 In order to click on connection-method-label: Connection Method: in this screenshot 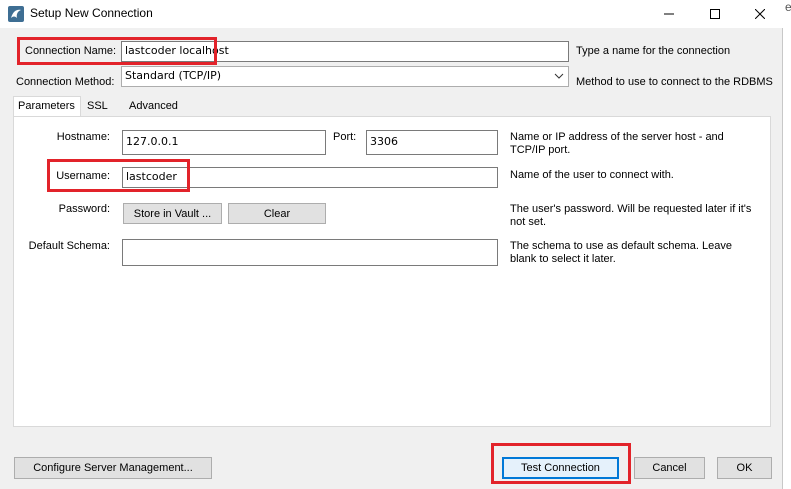, I will do `click(65, 82)`.